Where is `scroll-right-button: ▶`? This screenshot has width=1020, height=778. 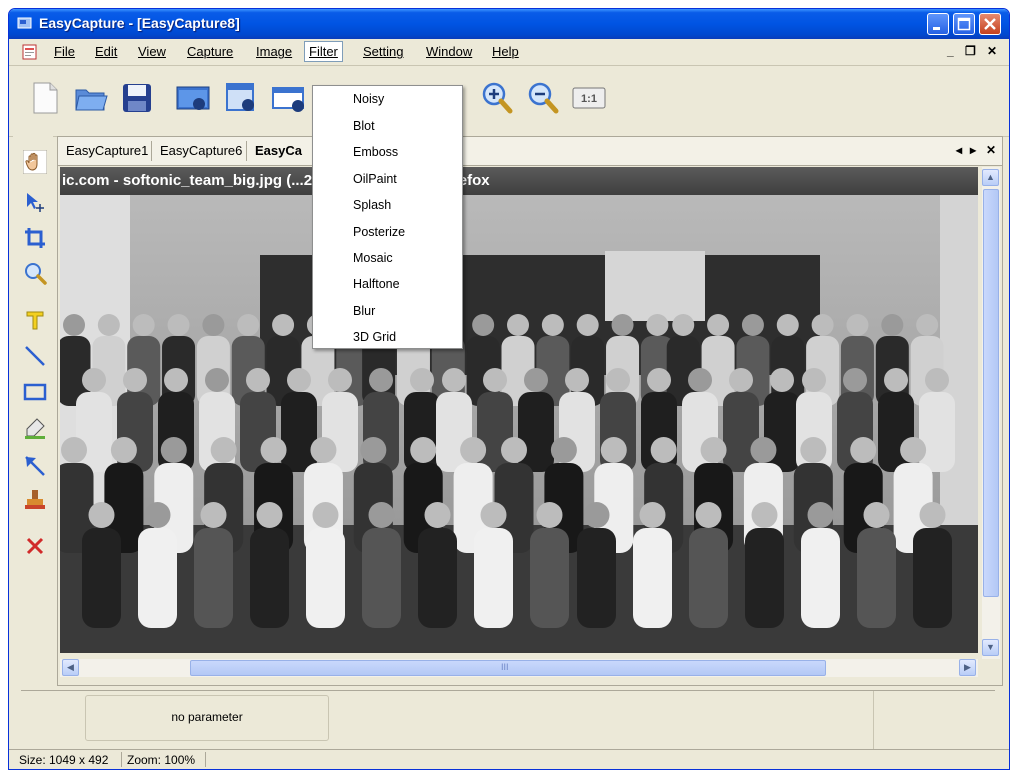 scroll-right-button: ▶ is located at coordinates (967, 667).